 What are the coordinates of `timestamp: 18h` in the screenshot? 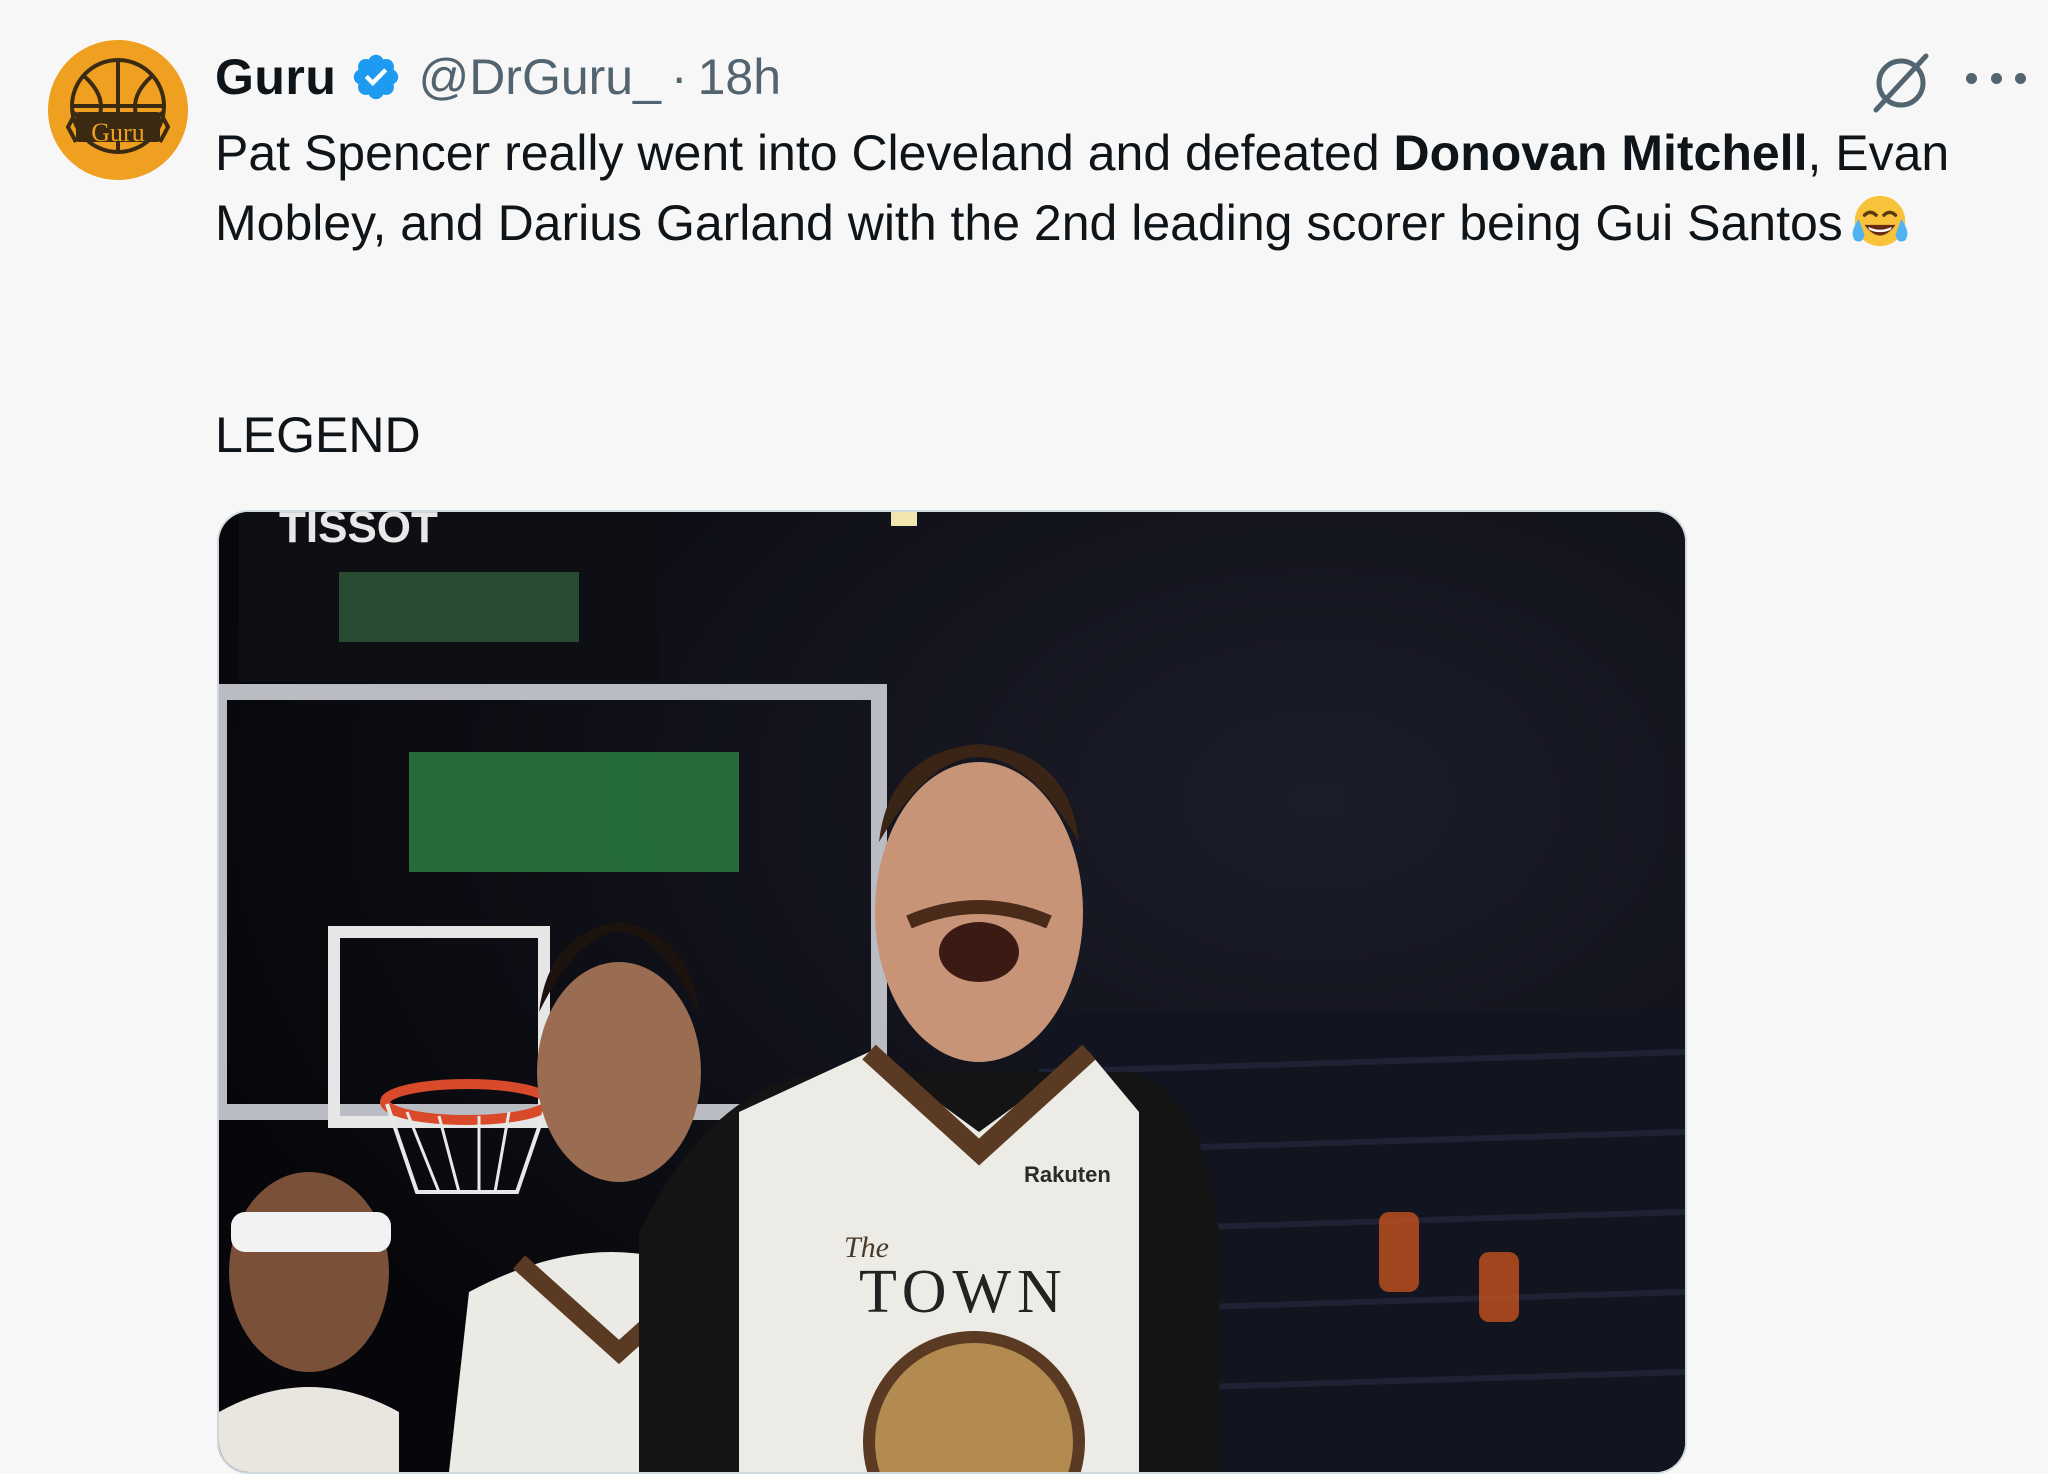 It's located at (739, 77).